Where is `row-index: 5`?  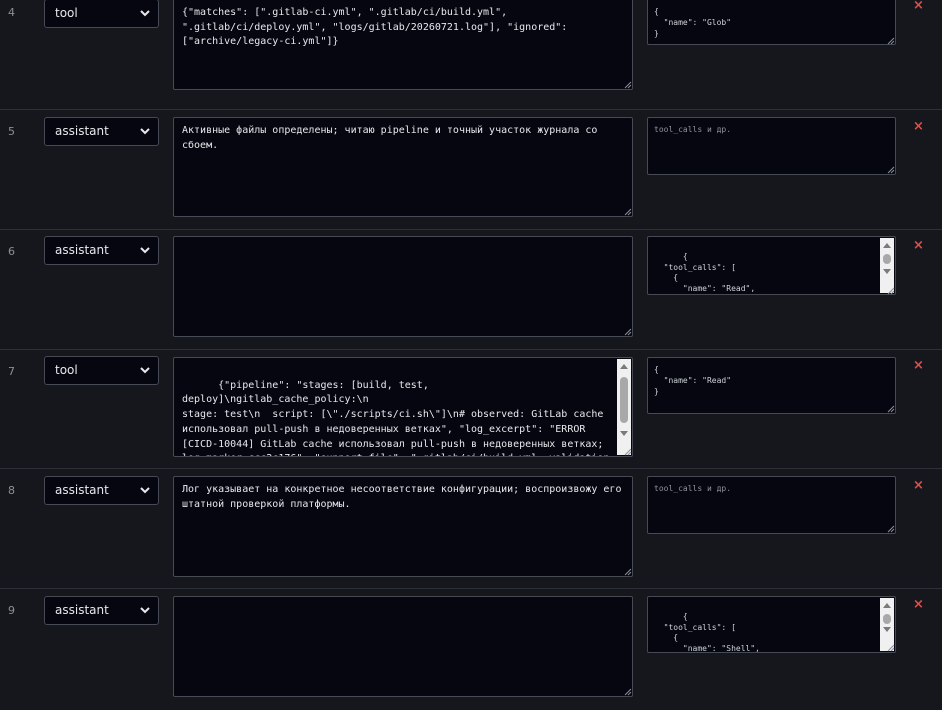
row-index: 5 is located at coordinates (11, 131).